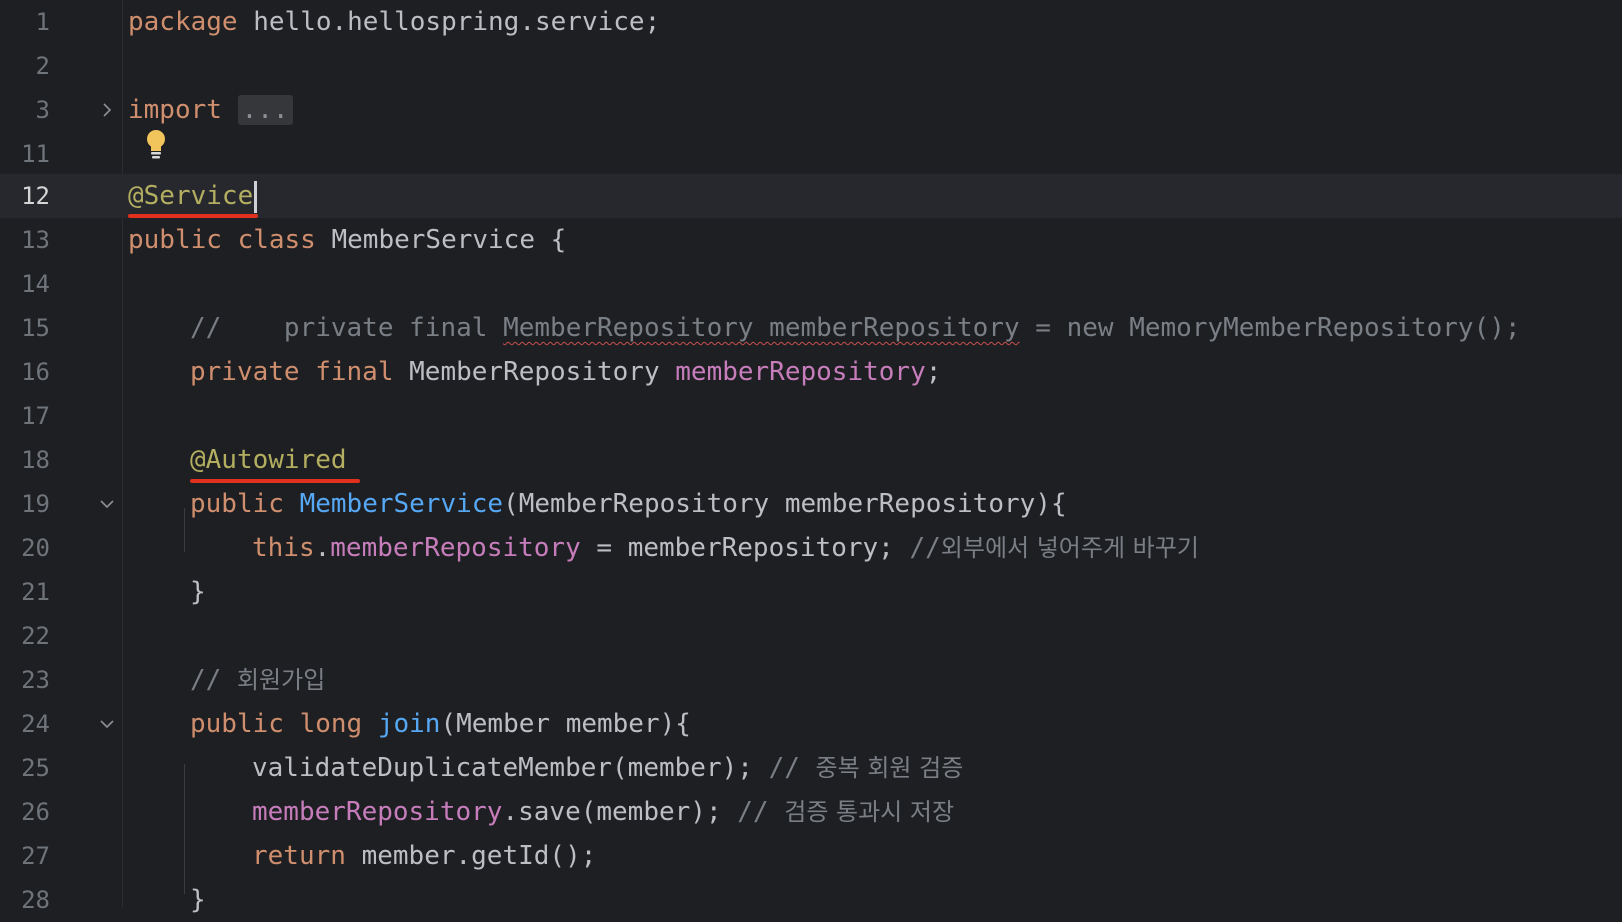  Describe the element at coordinates (35, 680) in the screenshot. I see `line-number: 23` at that location.